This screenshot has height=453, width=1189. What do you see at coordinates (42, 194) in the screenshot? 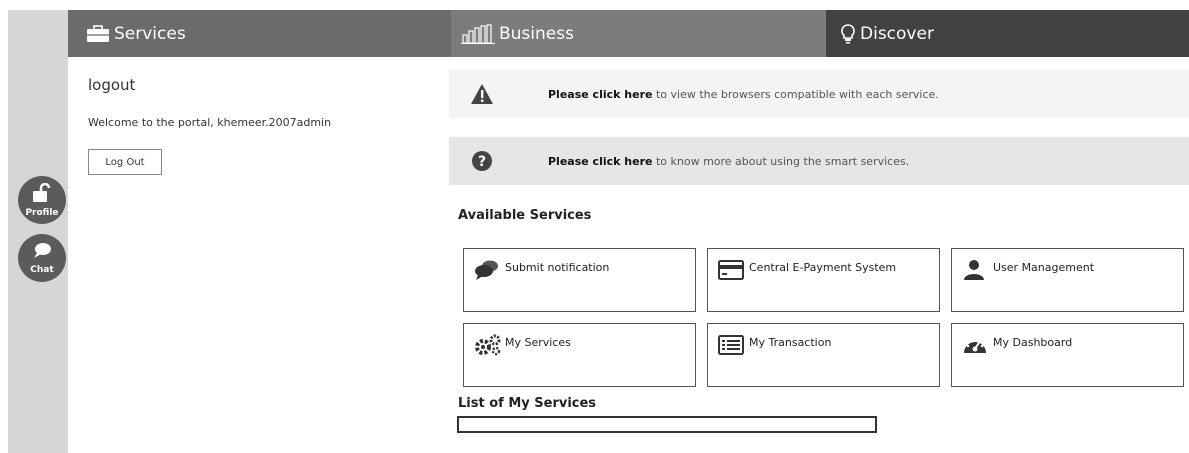
I see `unlock-icon` at bounding box center [42, 194].